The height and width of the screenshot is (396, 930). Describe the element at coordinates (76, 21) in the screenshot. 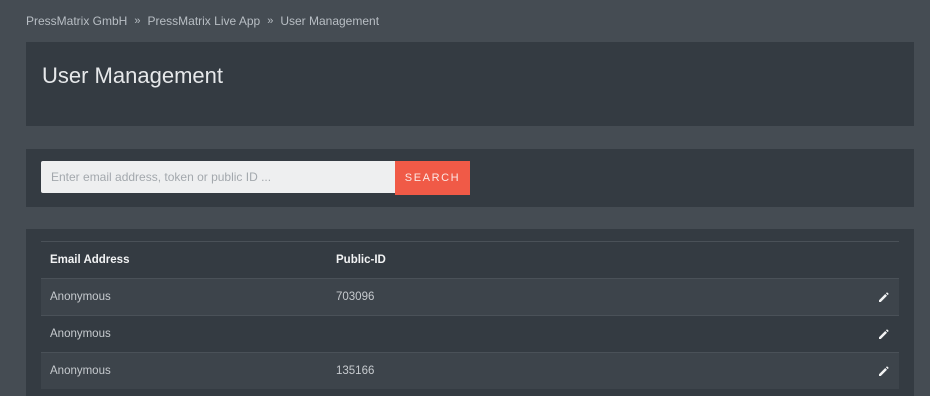

I see `breadcrumb-item-company: PressMatrix GmbH` at that location.